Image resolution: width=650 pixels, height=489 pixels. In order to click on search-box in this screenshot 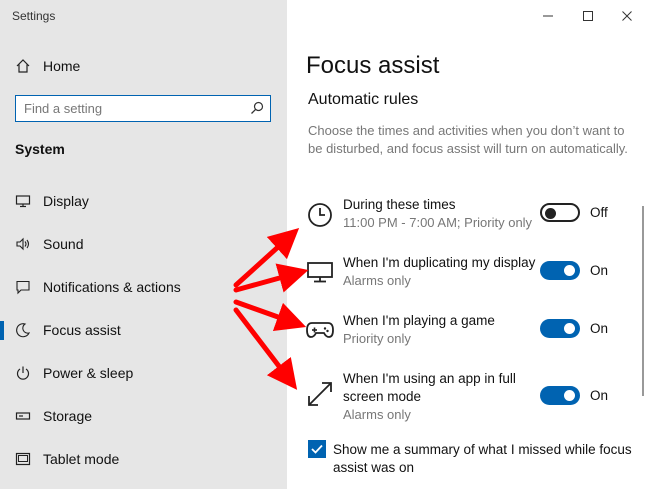, I will do `click(143, 108)`.